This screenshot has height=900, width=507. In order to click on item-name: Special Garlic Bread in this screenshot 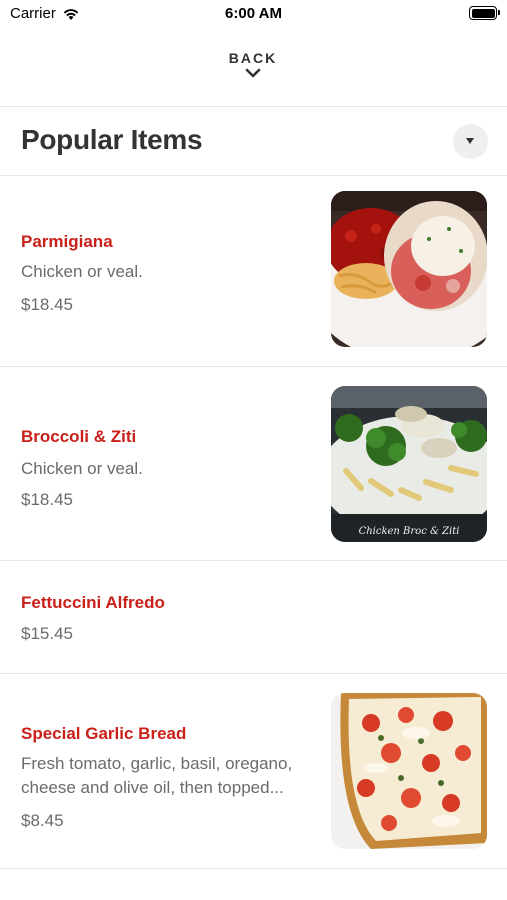, I will do `click(104, 733)`.